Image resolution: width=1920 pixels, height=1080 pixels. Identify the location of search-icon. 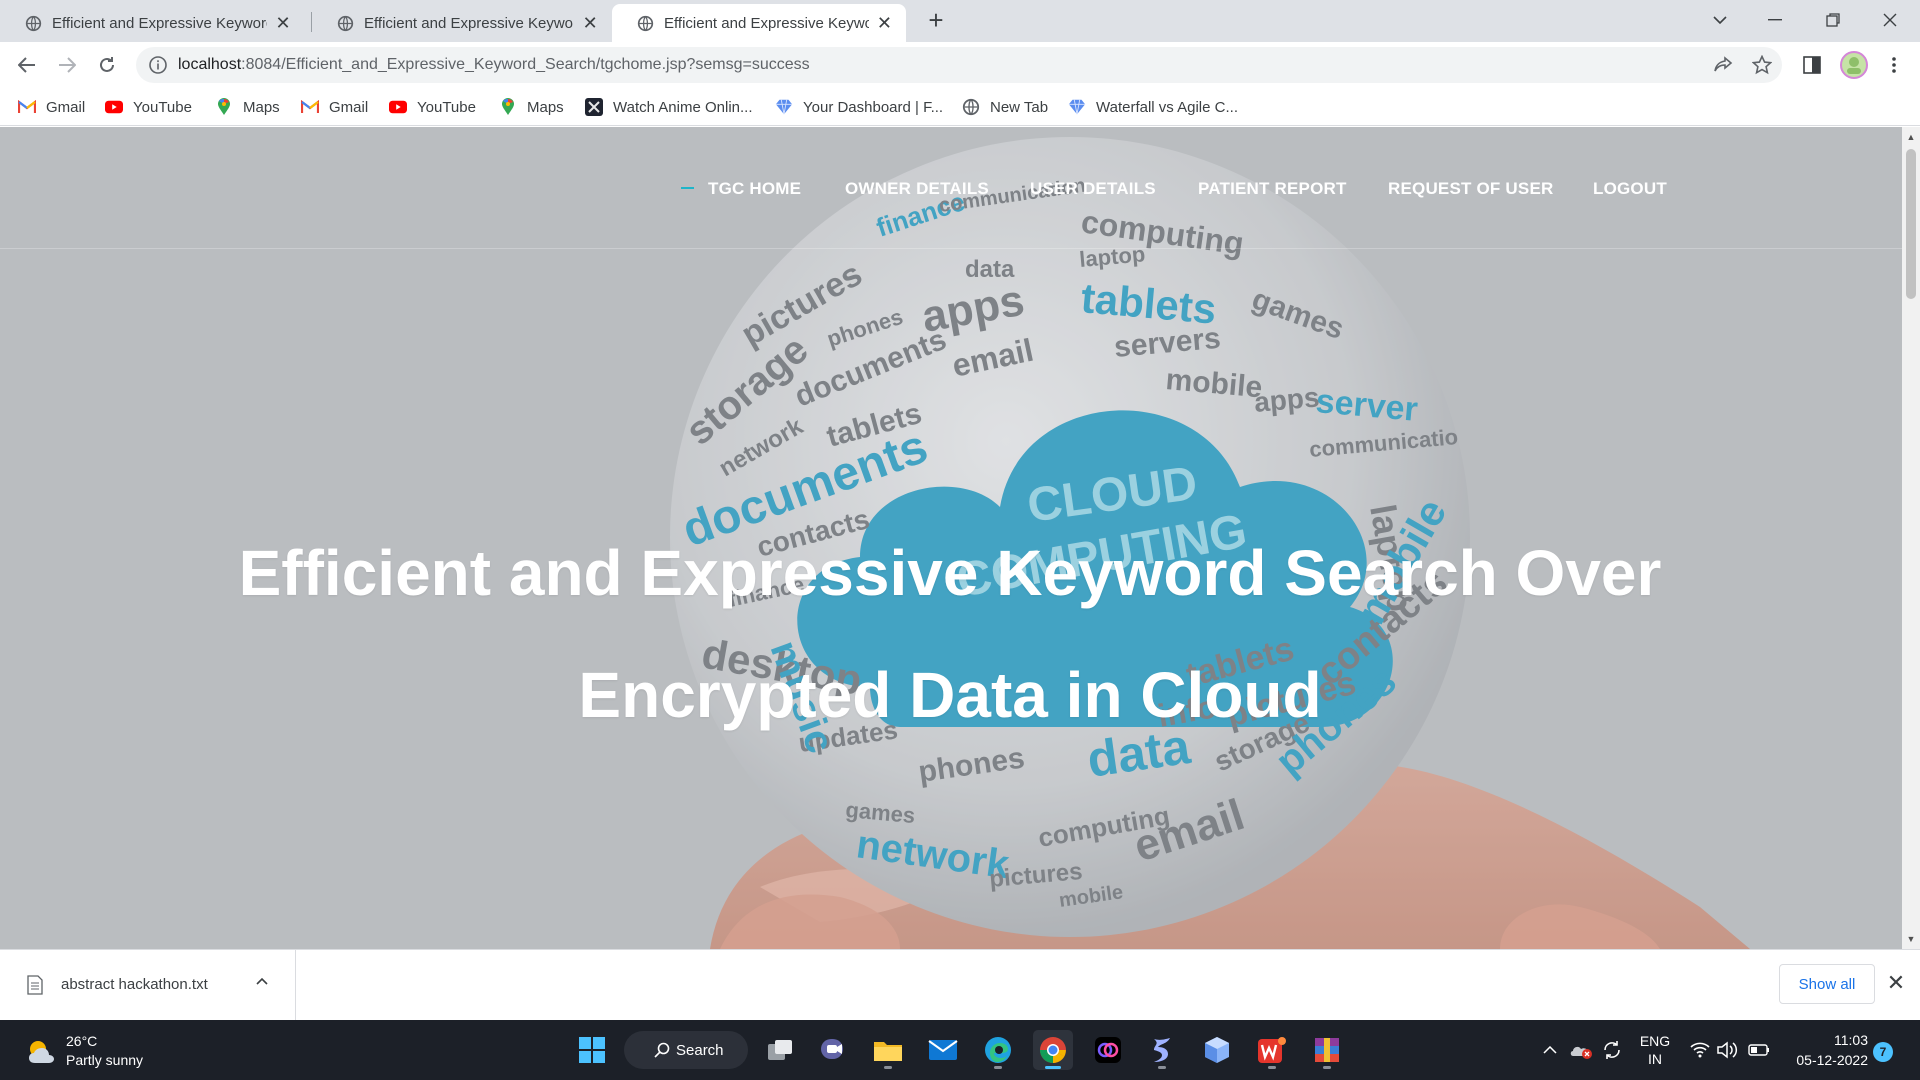
(662, 1050).